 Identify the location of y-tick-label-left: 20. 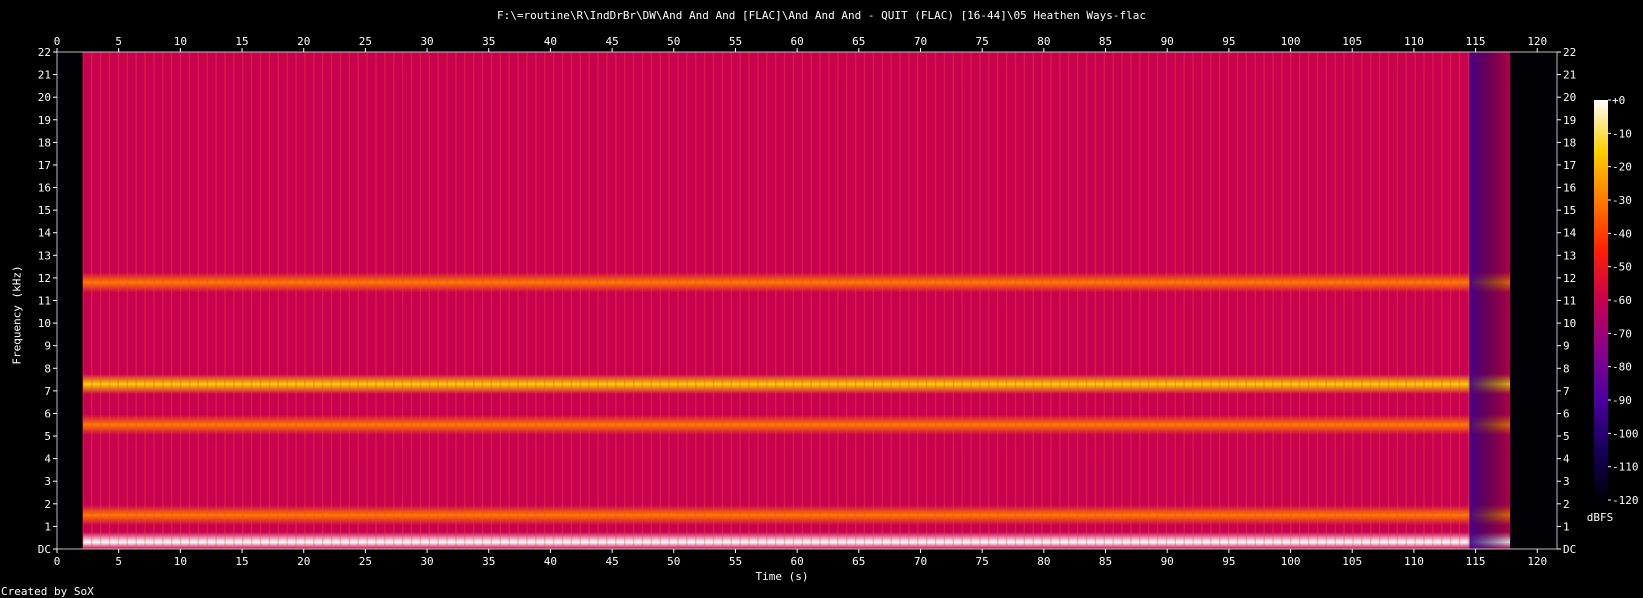
(44, 97).